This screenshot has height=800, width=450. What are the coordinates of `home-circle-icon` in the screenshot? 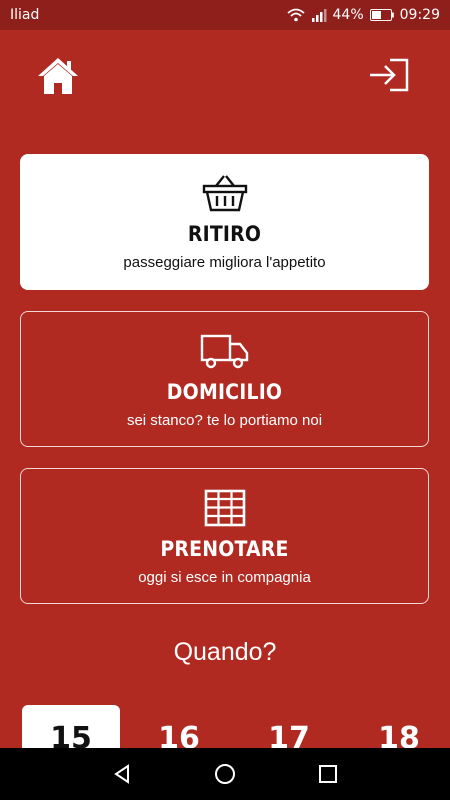 It's located at (224, 774).